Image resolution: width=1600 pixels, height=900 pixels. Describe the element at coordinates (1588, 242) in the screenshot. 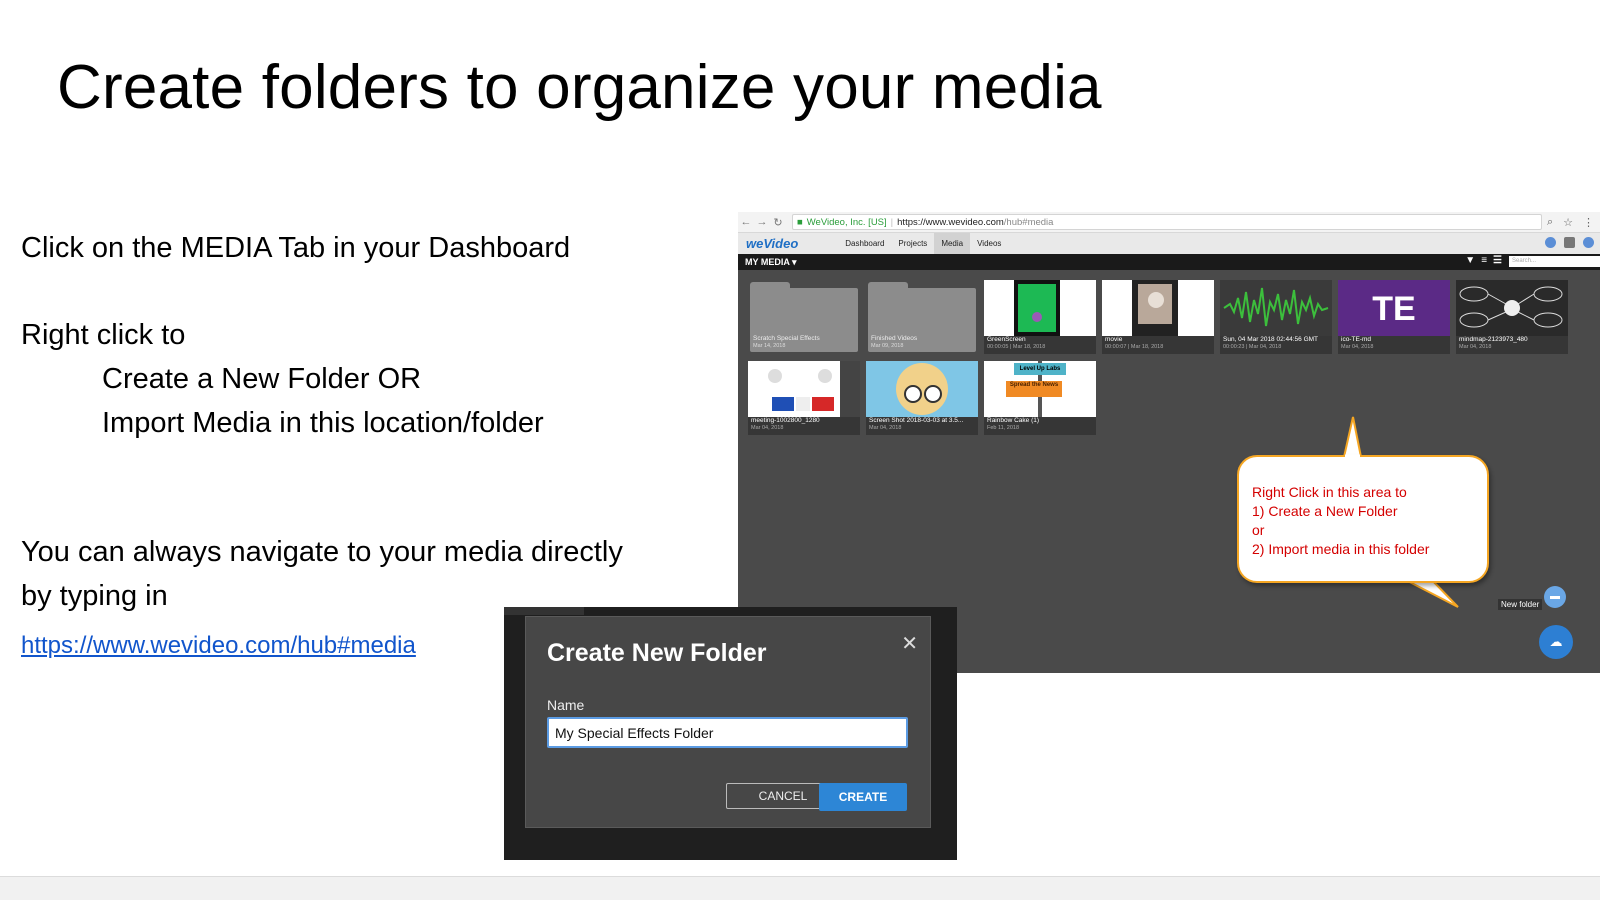

I see `account-icon` at that location.